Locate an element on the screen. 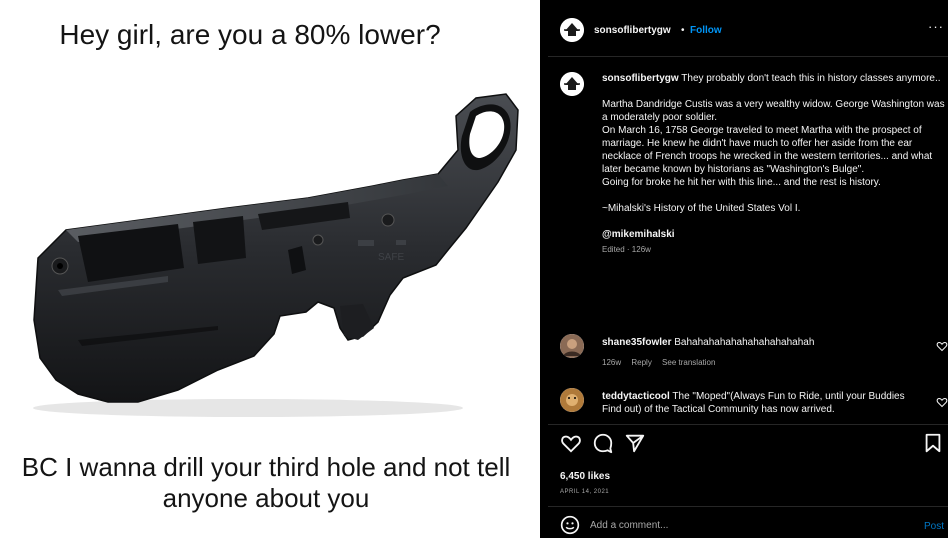 The width and height of the screenshot is (948, 538). save-bookmark-icon is located at coordinates (933, 443).